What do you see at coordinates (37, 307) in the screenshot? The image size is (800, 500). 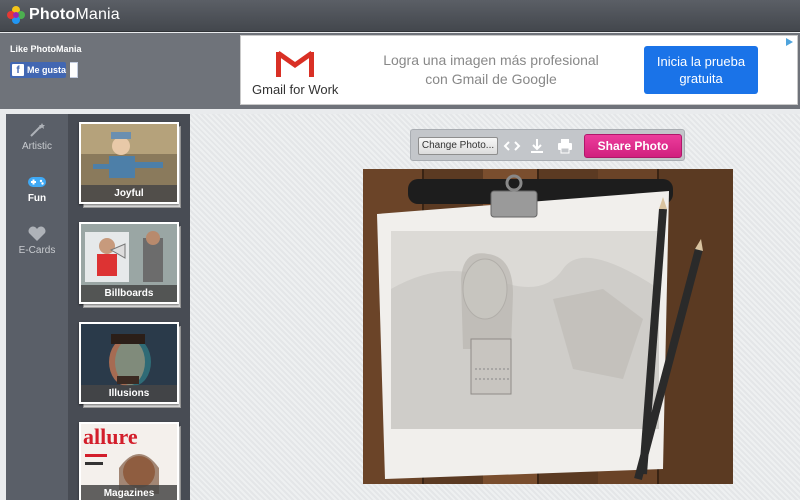 I see `category-sidebar: Artistic Fun E-Cards` at bounding box center [37, 307].